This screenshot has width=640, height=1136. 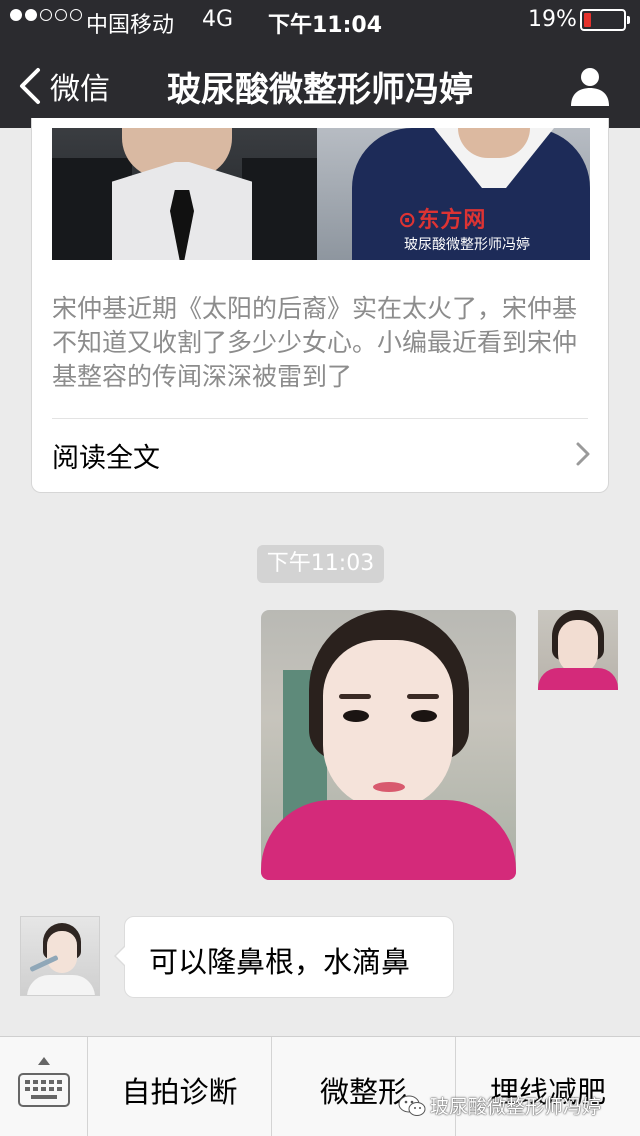 What do you see at coordinates (325, 25) in the screenshot?
I see `status-time: 下午11:04` at bounding box center [325, 25].